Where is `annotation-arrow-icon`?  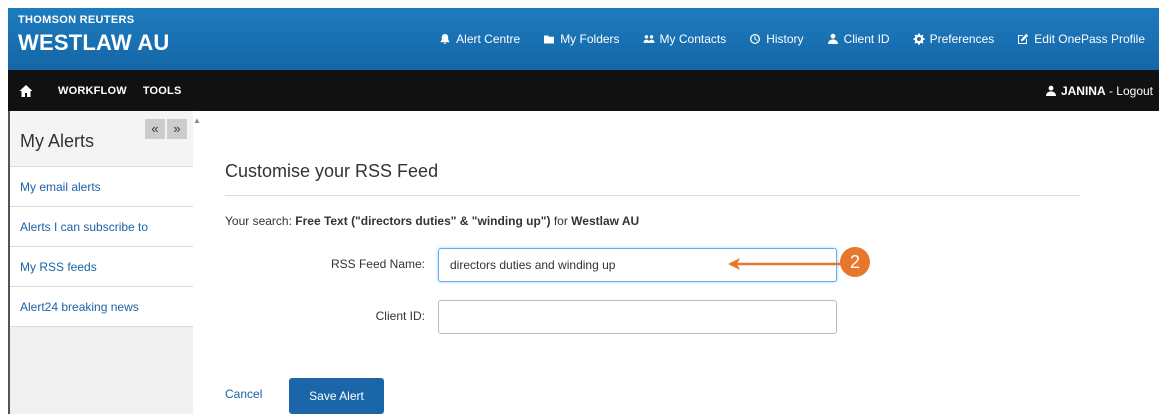 annotation-arrow-icon is located at coordinates (785, 264).